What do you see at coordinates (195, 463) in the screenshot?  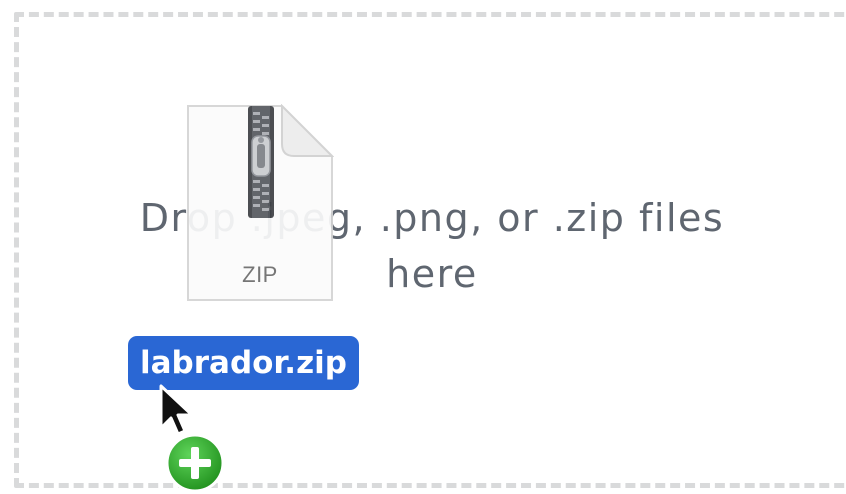 I see `copy-plus-icon` at bounding box center [195, 463].